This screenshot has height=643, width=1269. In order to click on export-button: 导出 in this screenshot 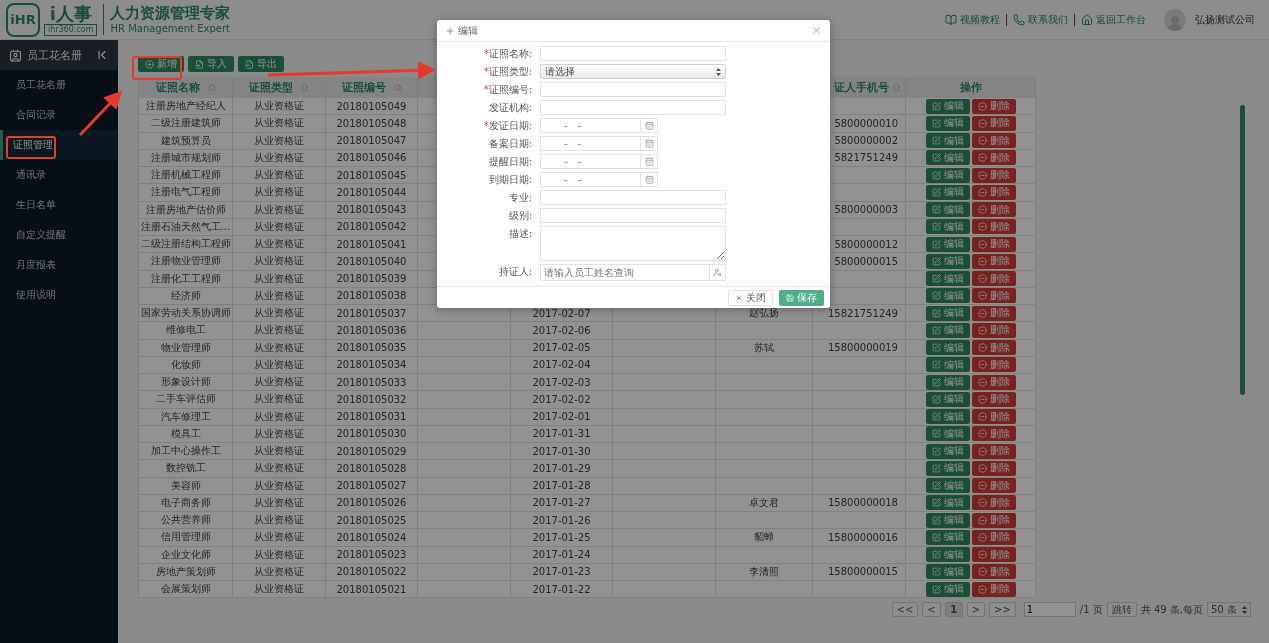, I will do `click(261, 64)`.